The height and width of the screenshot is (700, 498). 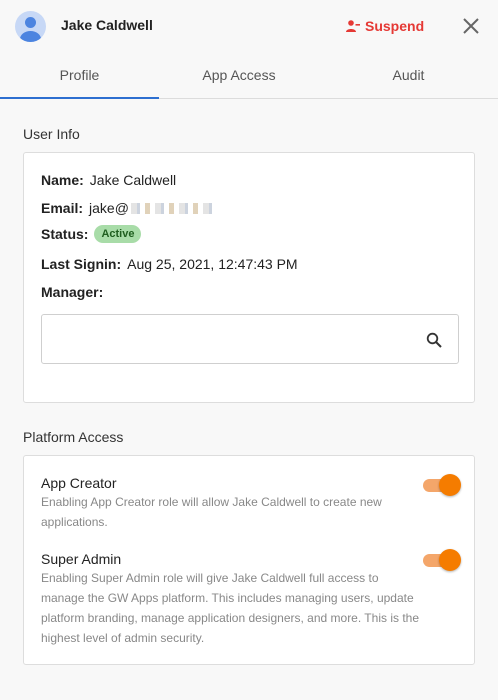 I want to click on name-row: Name: Jake Caldwell, so click(x=108, y=180).